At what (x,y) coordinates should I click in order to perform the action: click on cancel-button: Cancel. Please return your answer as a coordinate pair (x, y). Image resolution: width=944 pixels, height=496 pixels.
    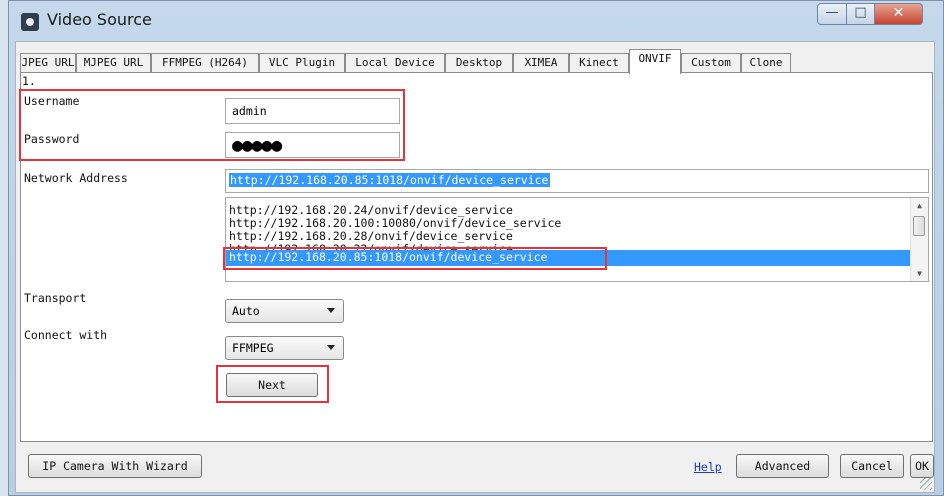
    Looking at the image, I should click on (872, 466).